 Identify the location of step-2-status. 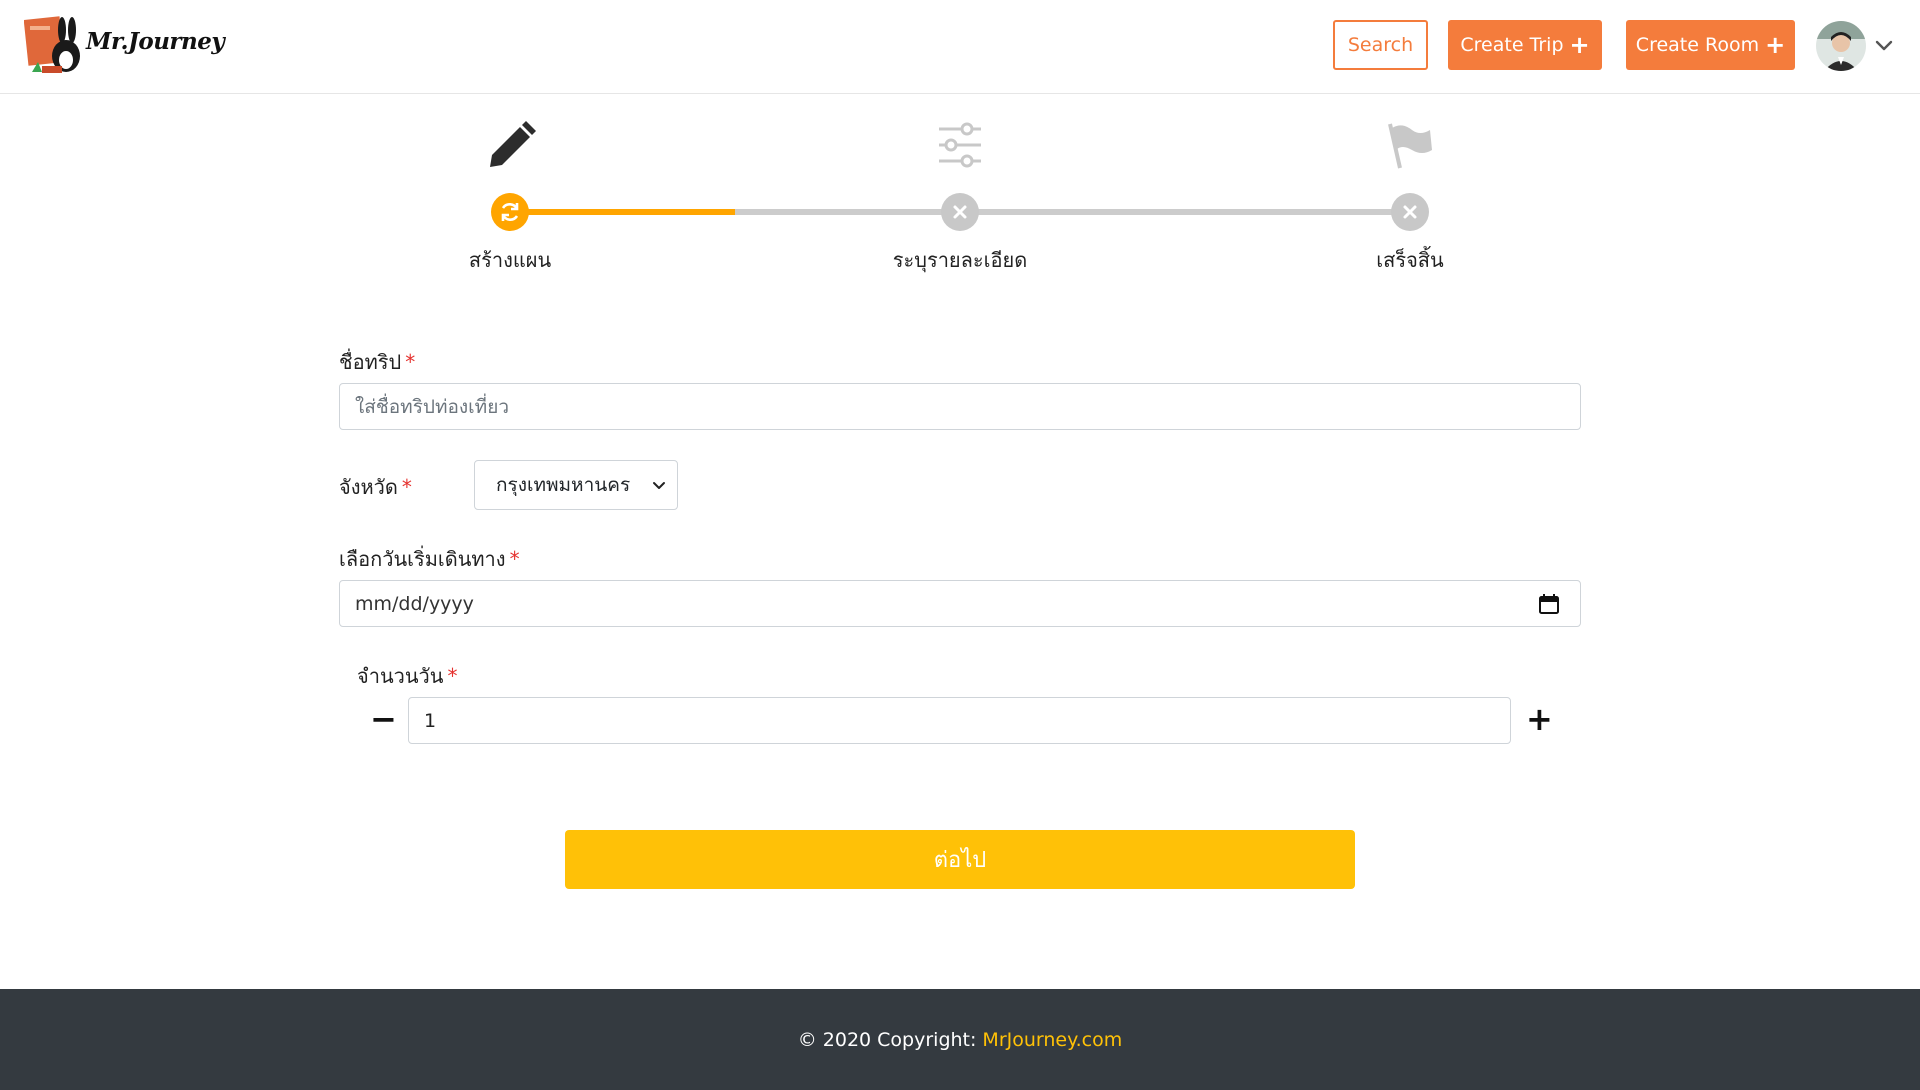
(960, 212).